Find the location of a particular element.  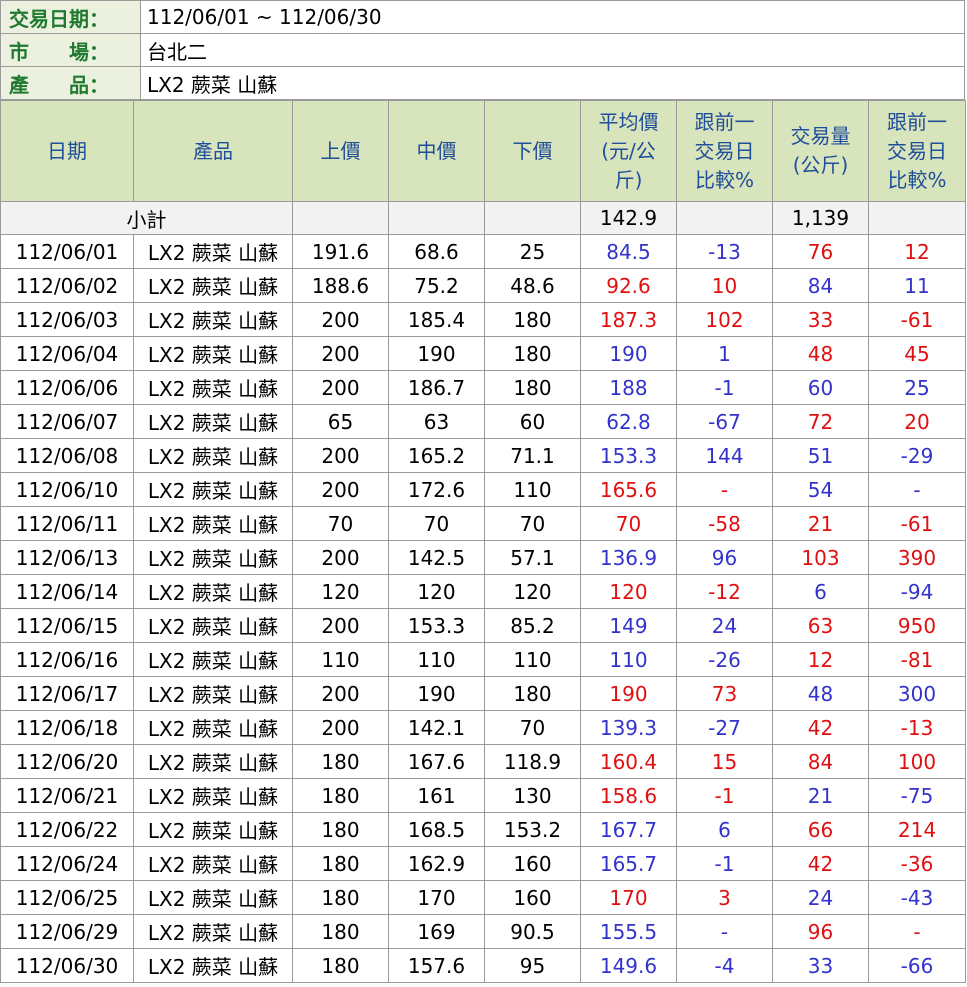

avg-change-cell: 1 is located at coordinates (724, 353).